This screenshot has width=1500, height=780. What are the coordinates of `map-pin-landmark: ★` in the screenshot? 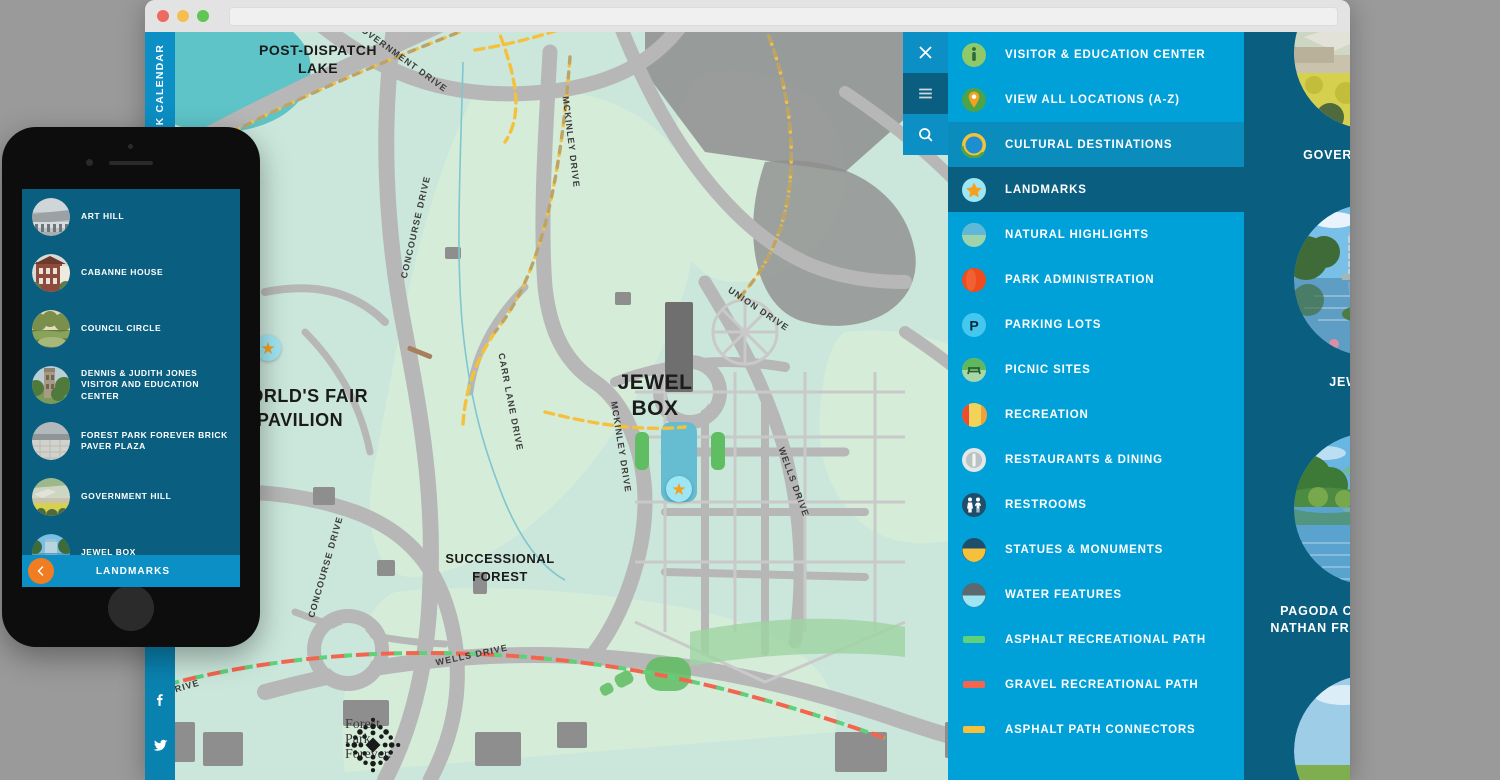 It's located at (679, 489).